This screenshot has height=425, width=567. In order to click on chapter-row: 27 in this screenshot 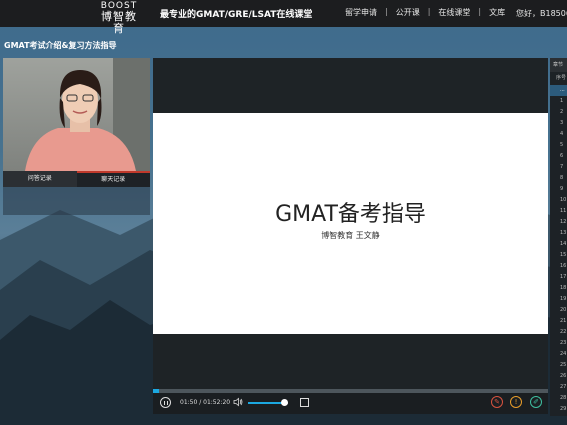, I will do `click(558, 387)`.